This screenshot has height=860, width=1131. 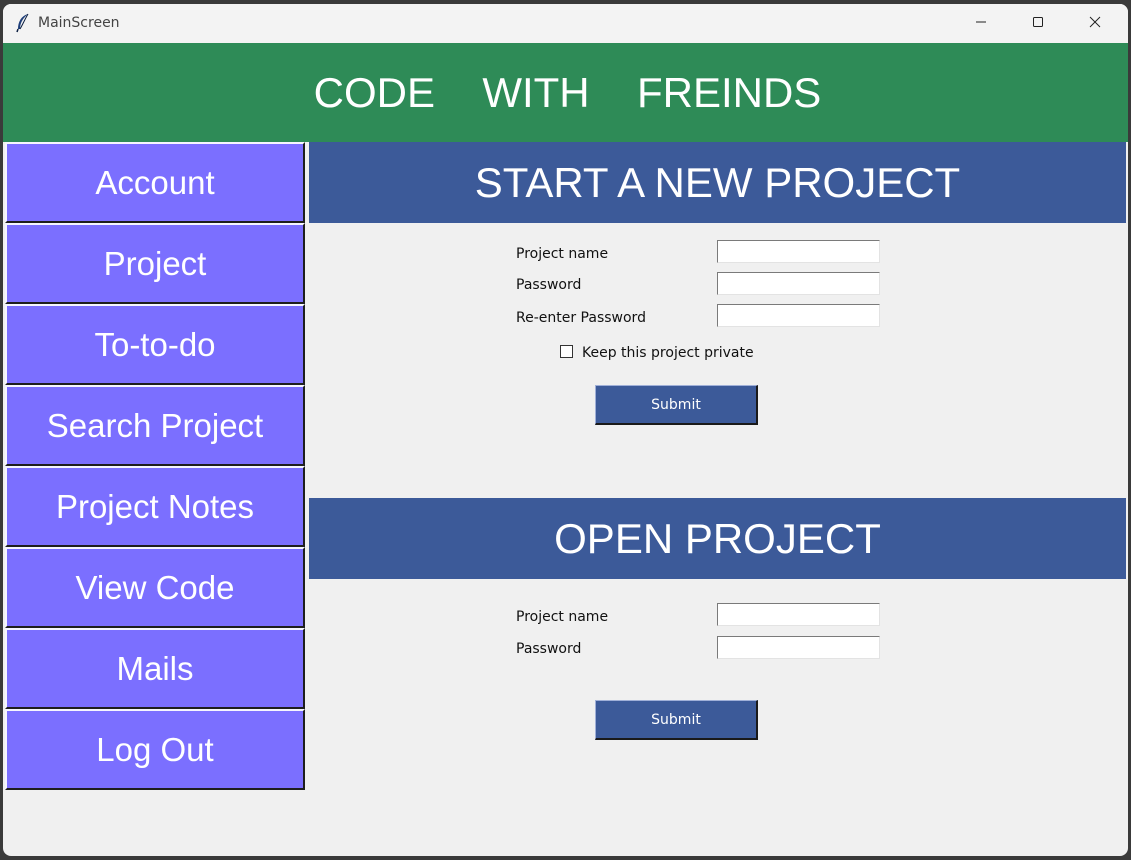 What do you see at coordinates (155, 506) in the screenshot?
I see `sidebar-item-project-notes: Project Notes` at bounding box center [155, 506].